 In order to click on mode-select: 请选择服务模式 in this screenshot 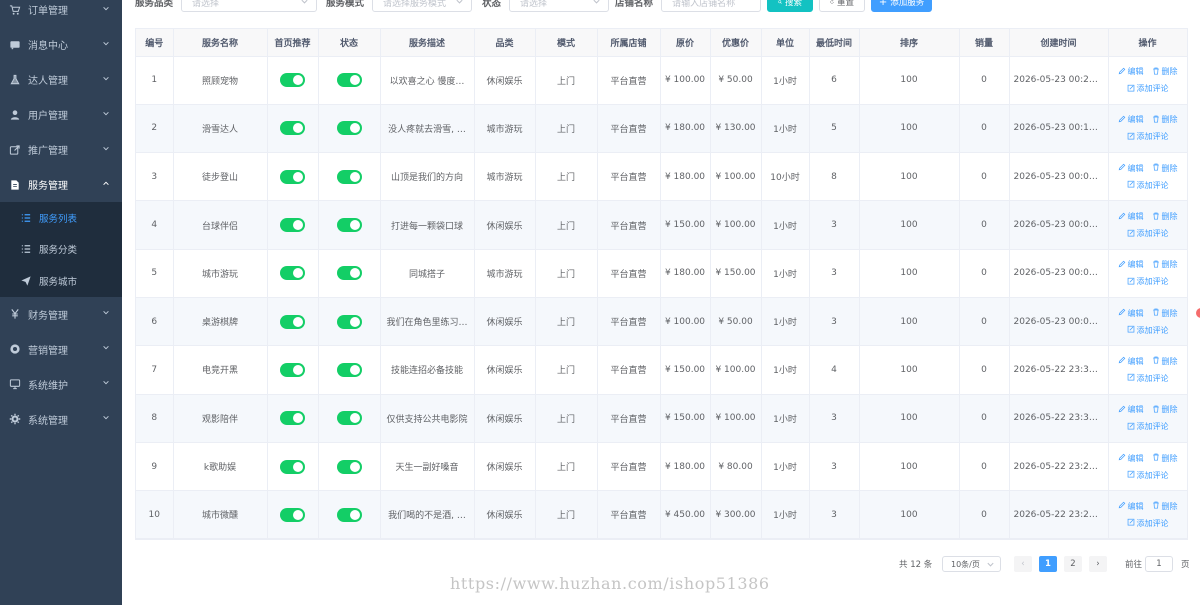, I will do `click(422, 6)`.